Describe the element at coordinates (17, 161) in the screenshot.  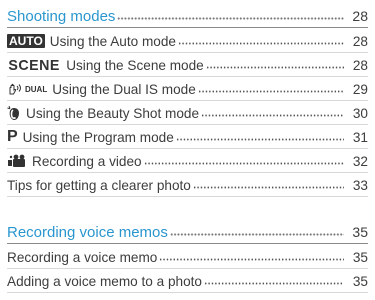
I see `video-camera-icon` at that location.